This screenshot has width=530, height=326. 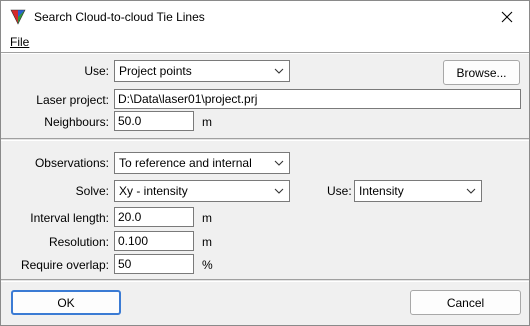 What do you see at coordinates (154, 217) in the screenshot?
I see `interval-length-field: 20.0` at bounding box center [154, 217].